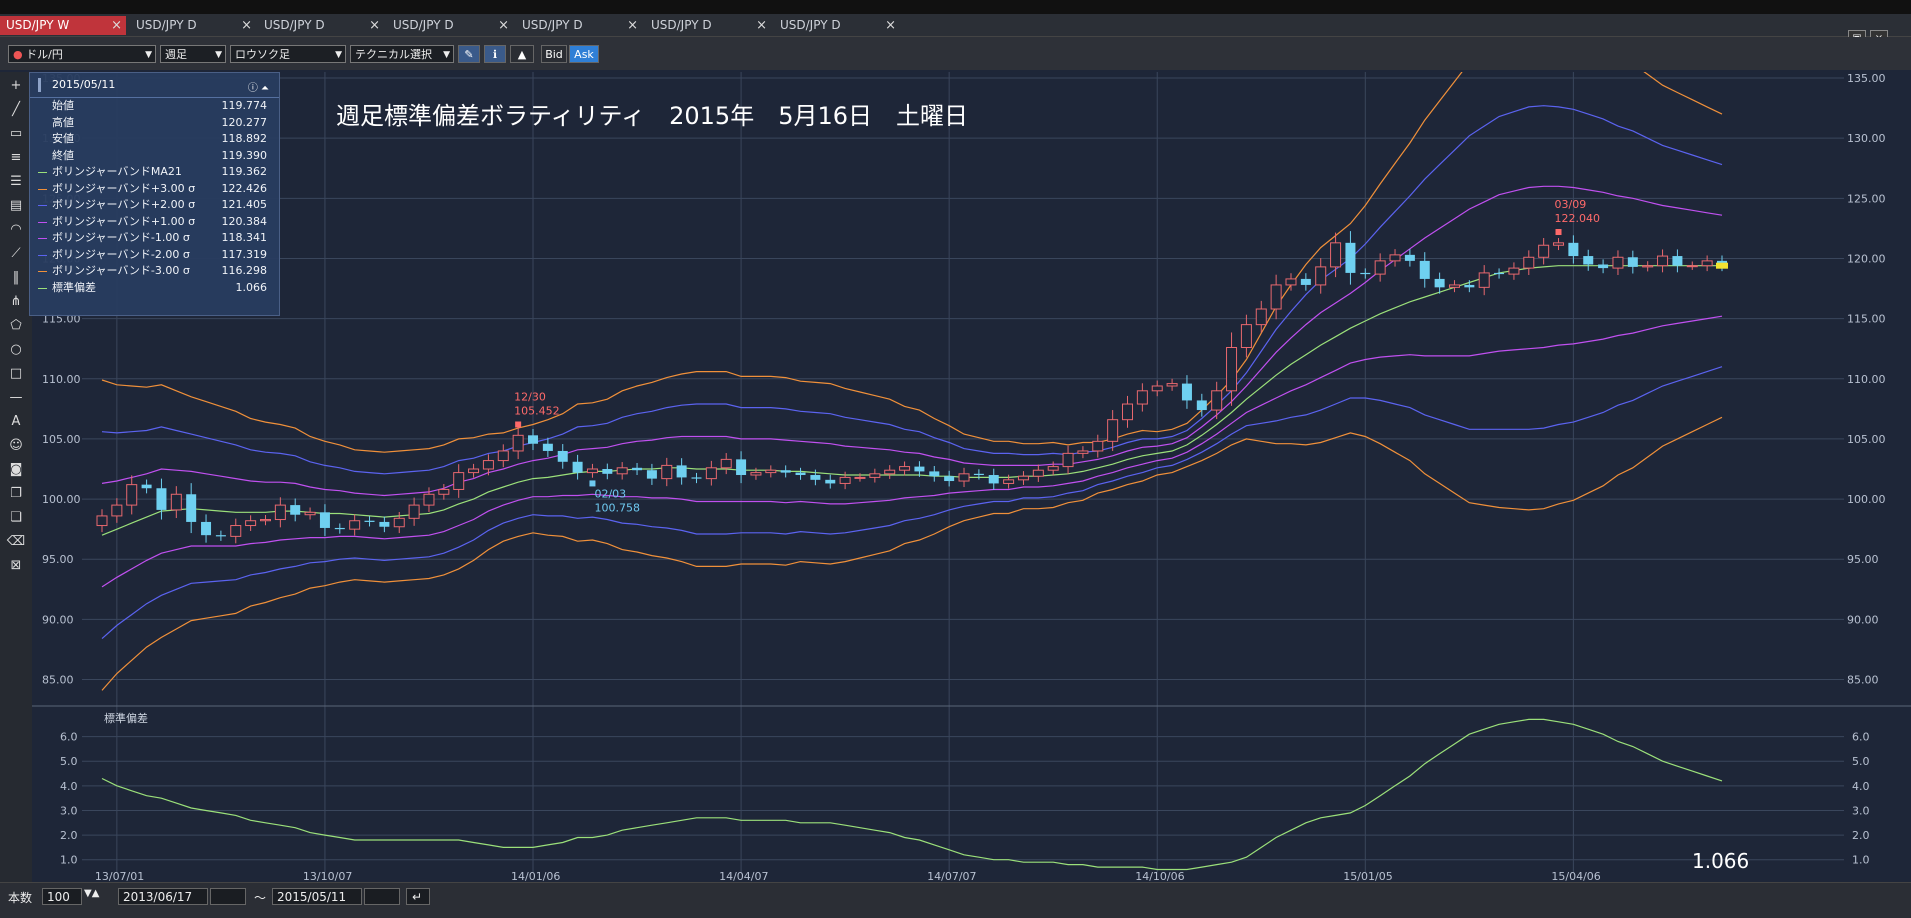 Image resolution: width=1911 pixels, height=918 pixels. I want to click on technical-label: テクニカル選択, so click(393, 54).